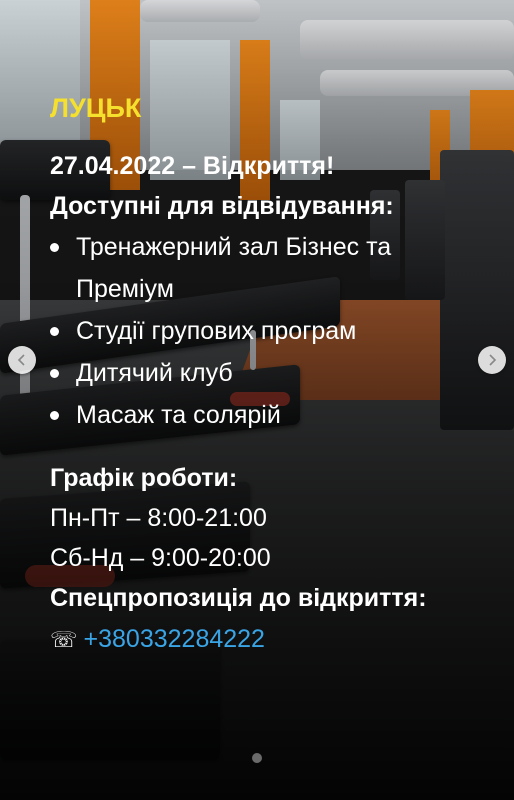  What do you see at coordinates (144, 478) in the screenshot?
I see `schedule-heading: Графік роботи:` at bounding box center [144, 478].